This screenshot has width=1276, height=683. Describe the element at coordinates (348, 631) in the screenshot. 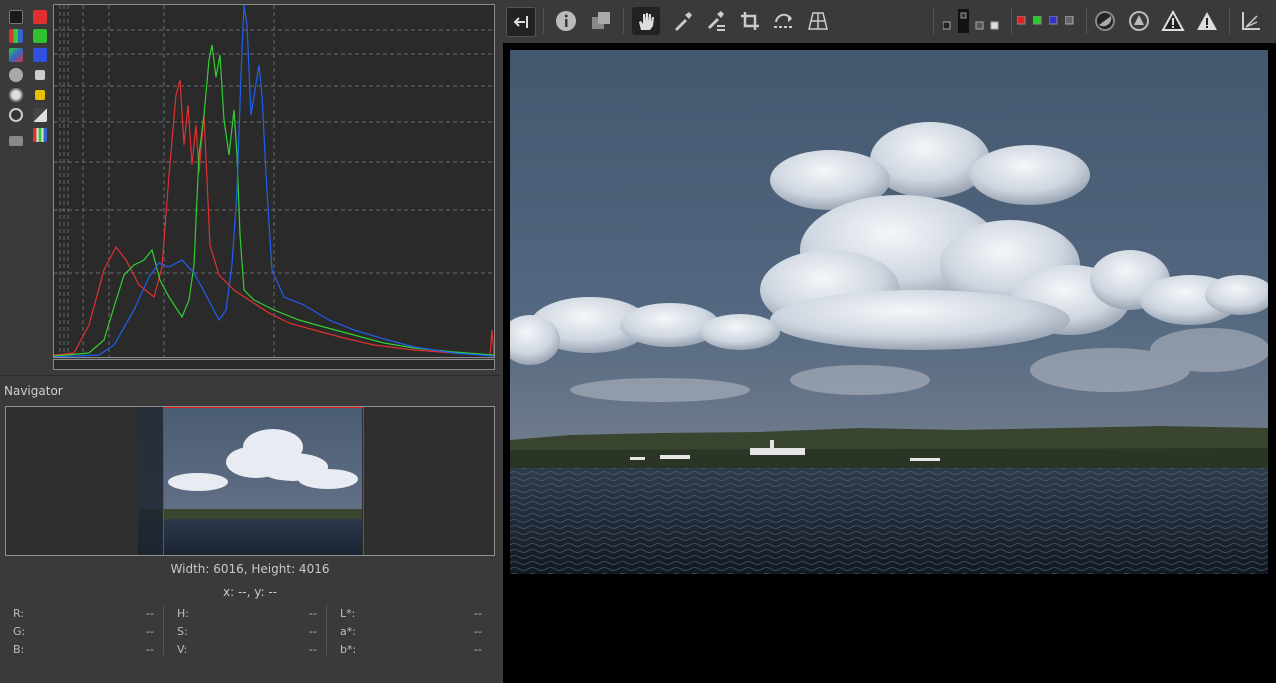

I see `info-label-a: a*:` at that location.